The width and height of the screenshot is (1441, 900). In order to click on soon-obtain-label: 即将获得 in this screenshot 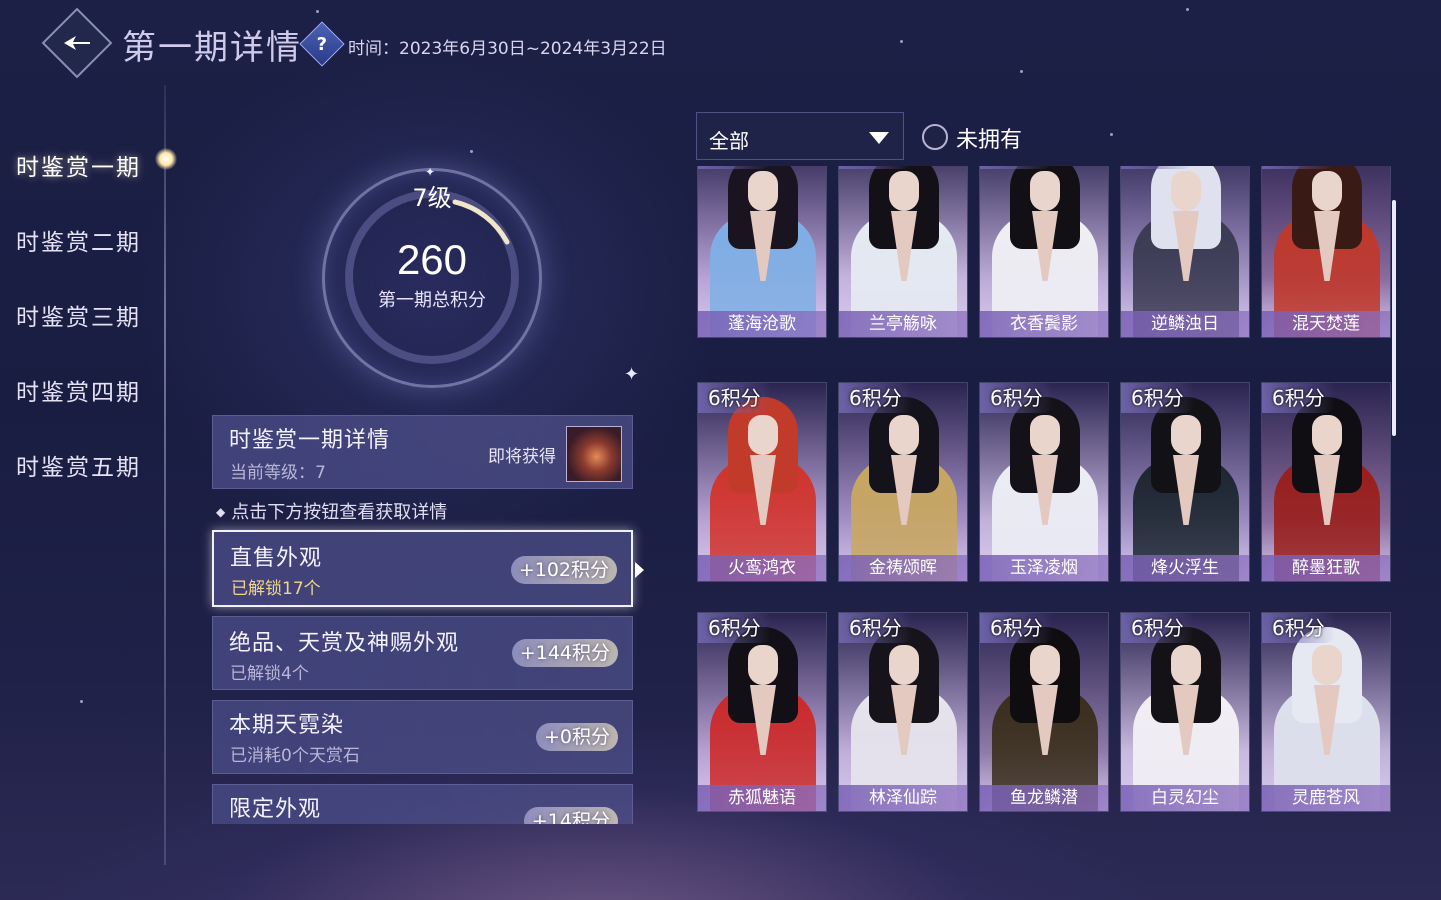, I will do `click(522, 457)`.